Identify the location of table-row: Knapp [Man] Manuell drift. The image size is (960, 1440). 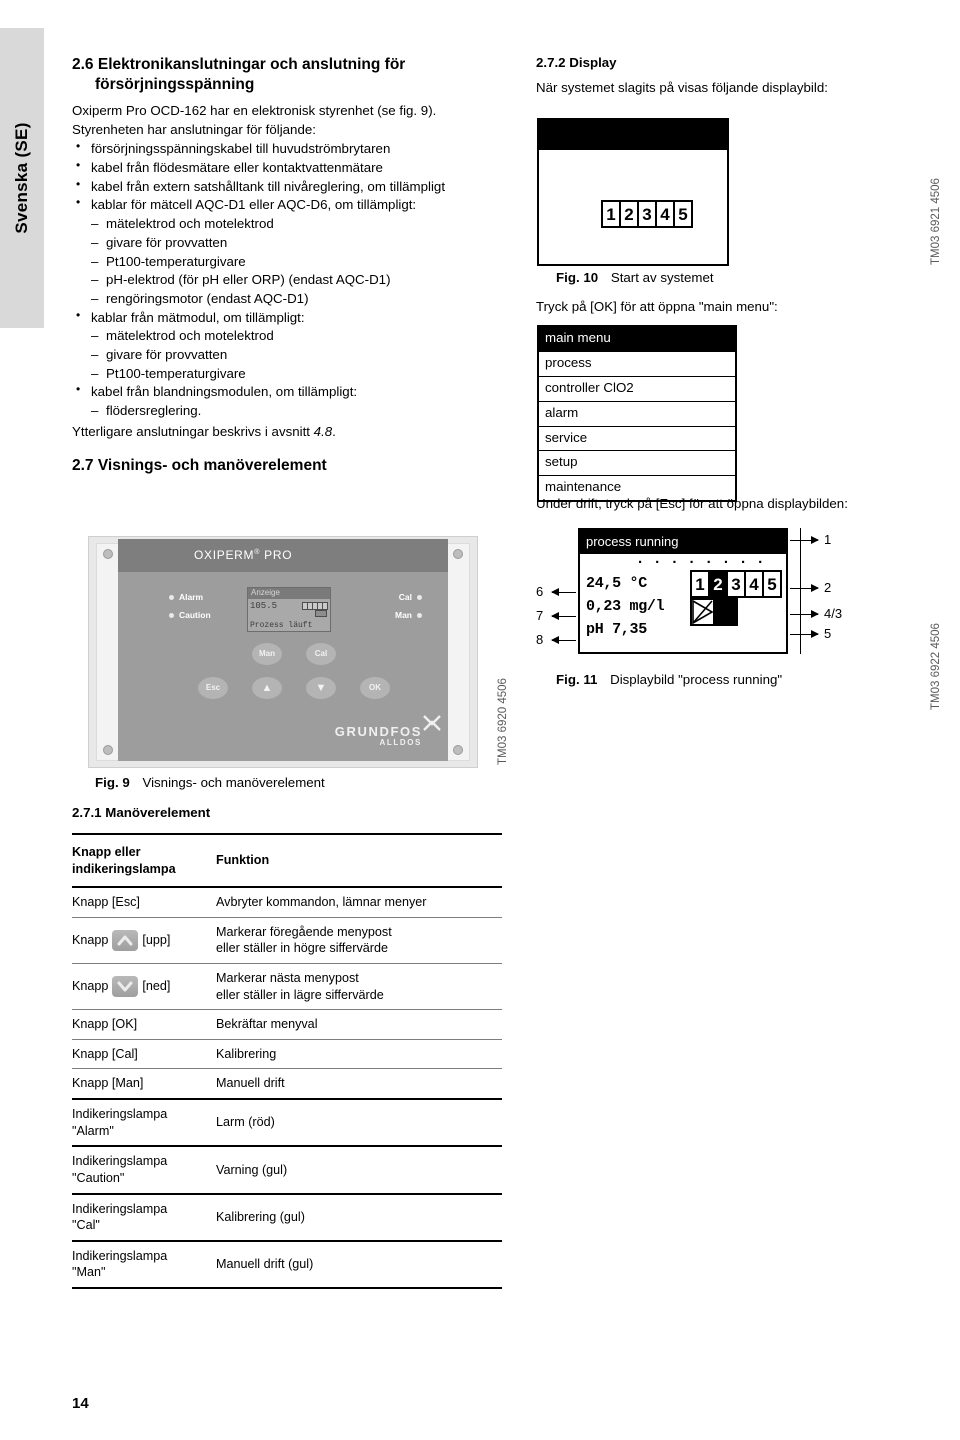
(287, 1083).